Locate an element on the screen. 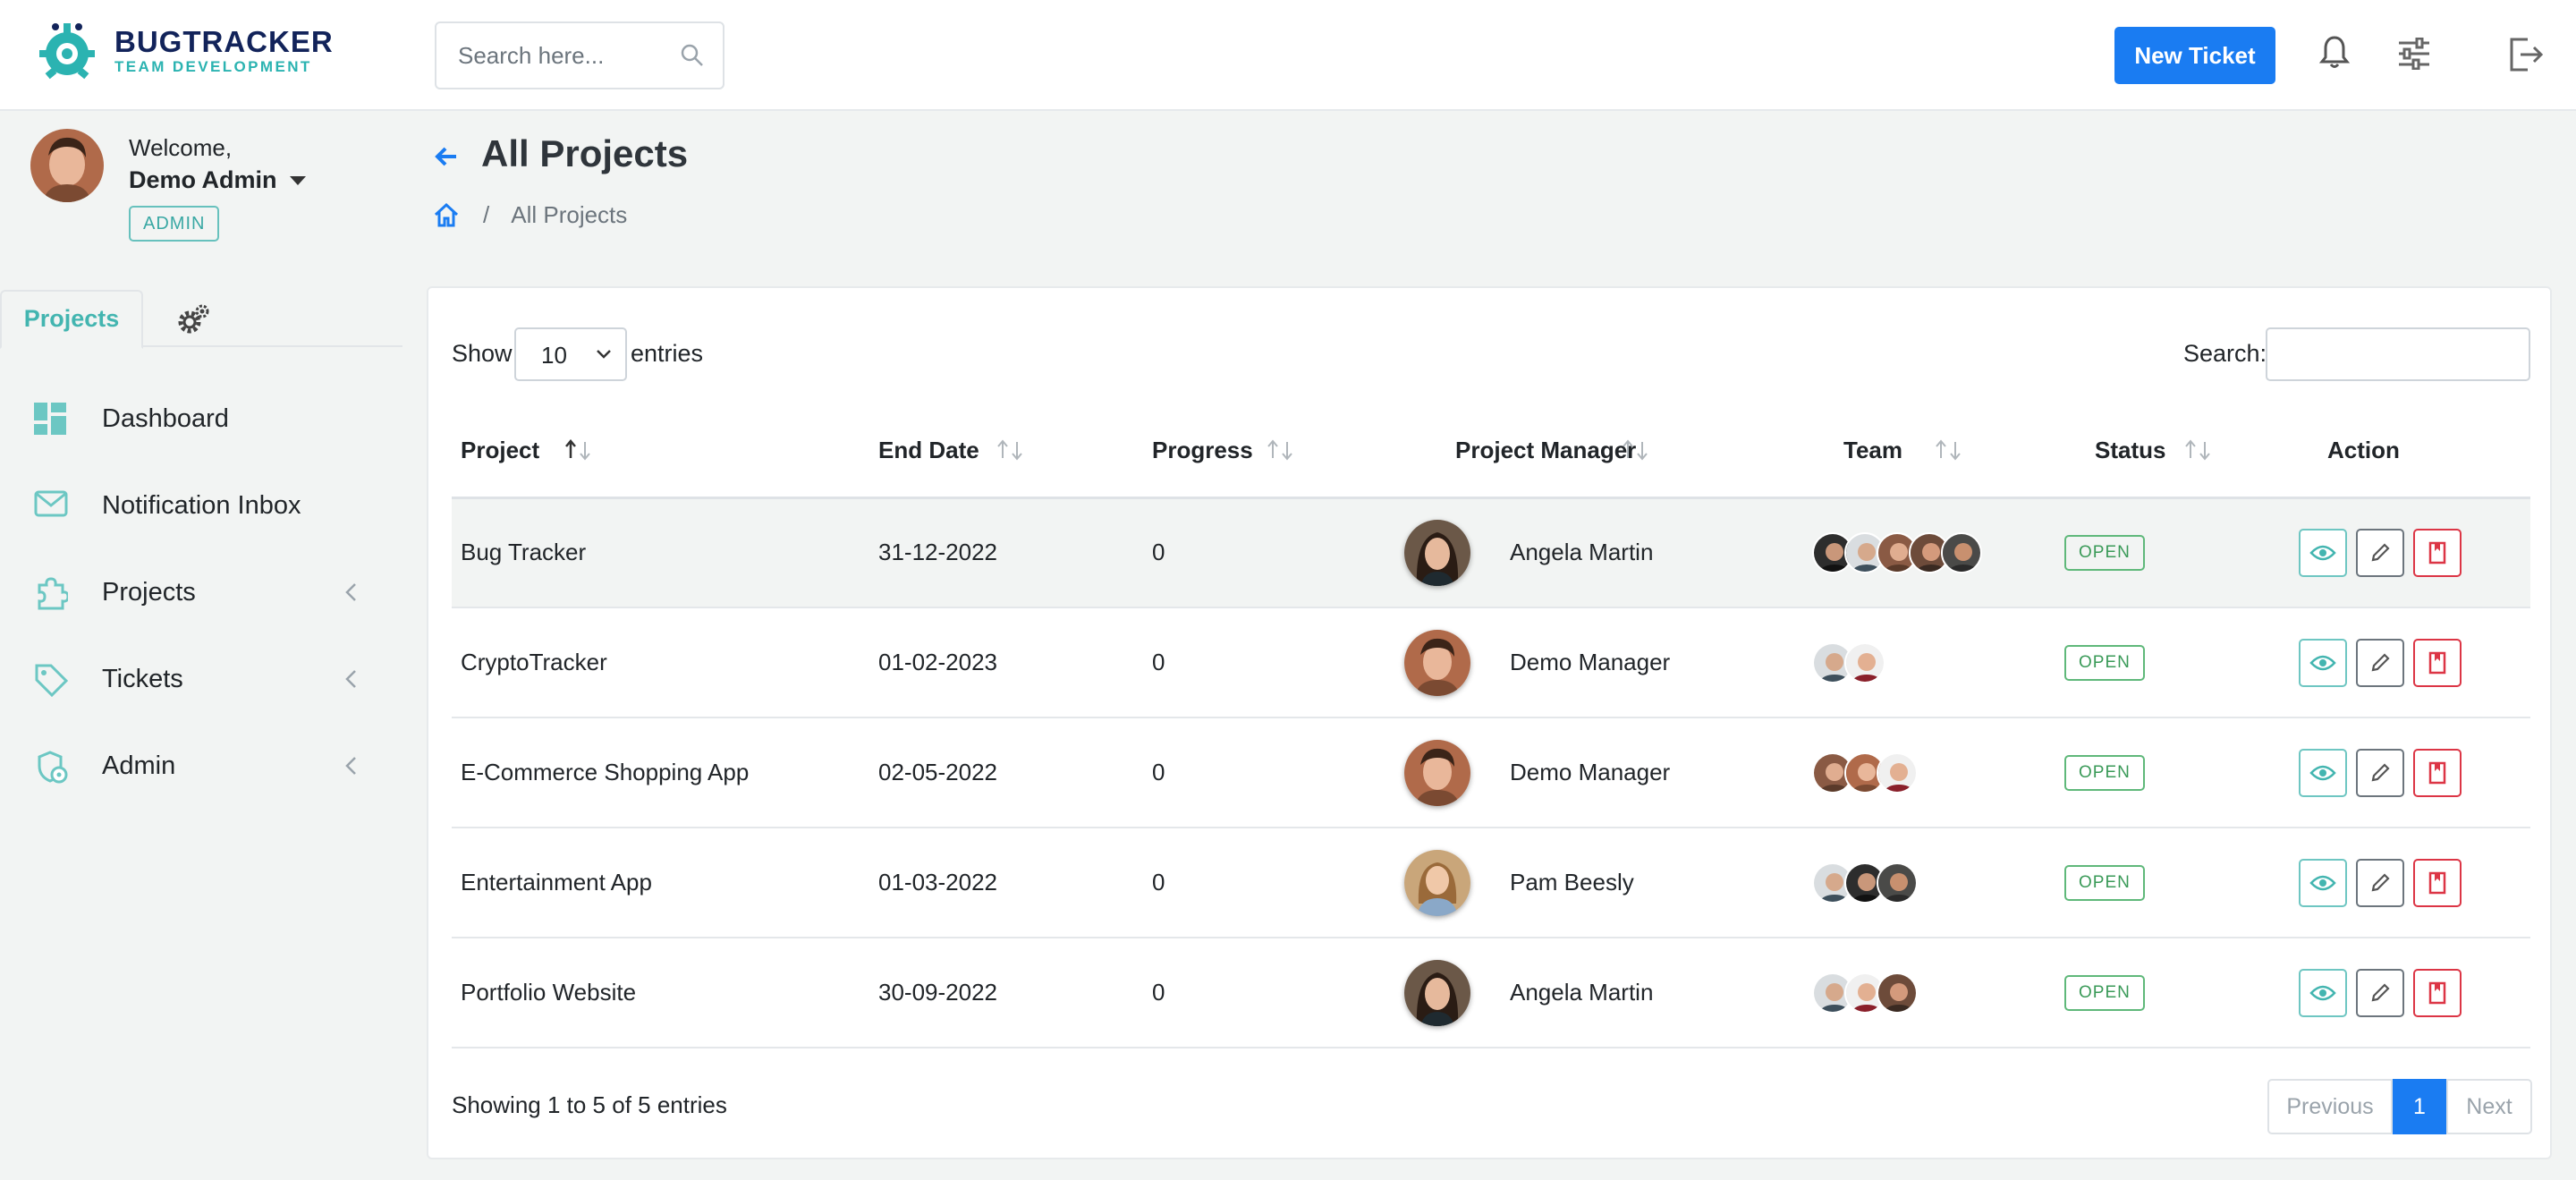 Image resolution: width=2576 pixels, height=1180 pixels. sidebar-item-dashboard: Dashboard is located at coordinates (201, 419).